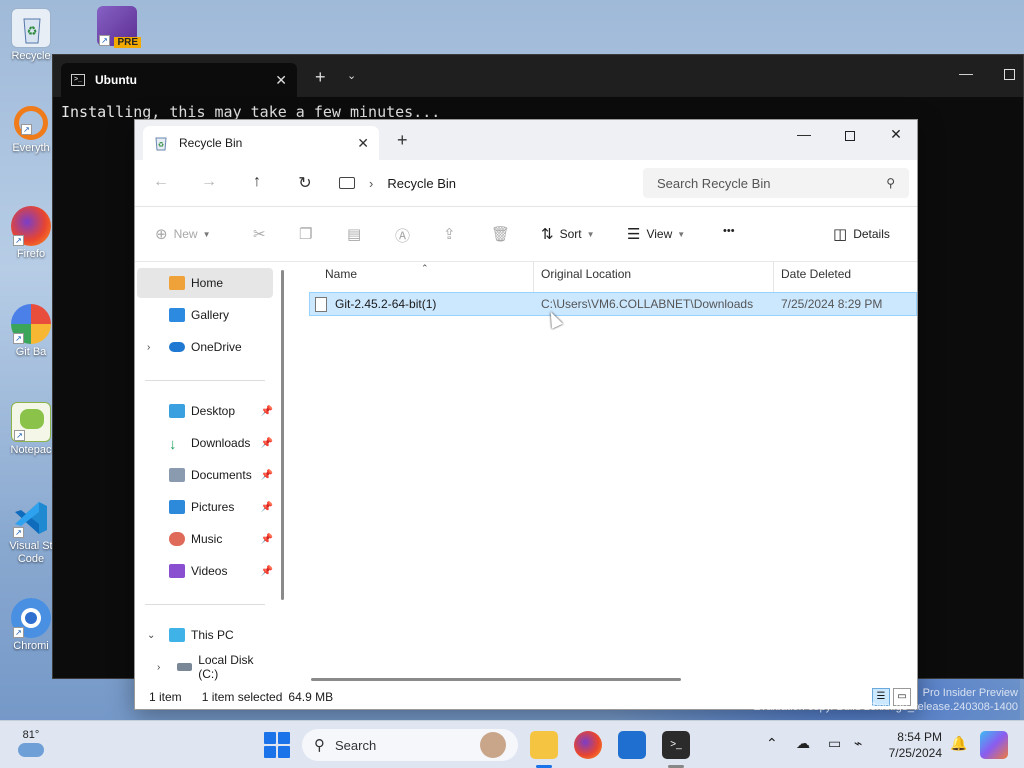 The height and width of the screenshot is (768, 1024). I want to click on firefox-taskbar-icon, so click(588, 745).